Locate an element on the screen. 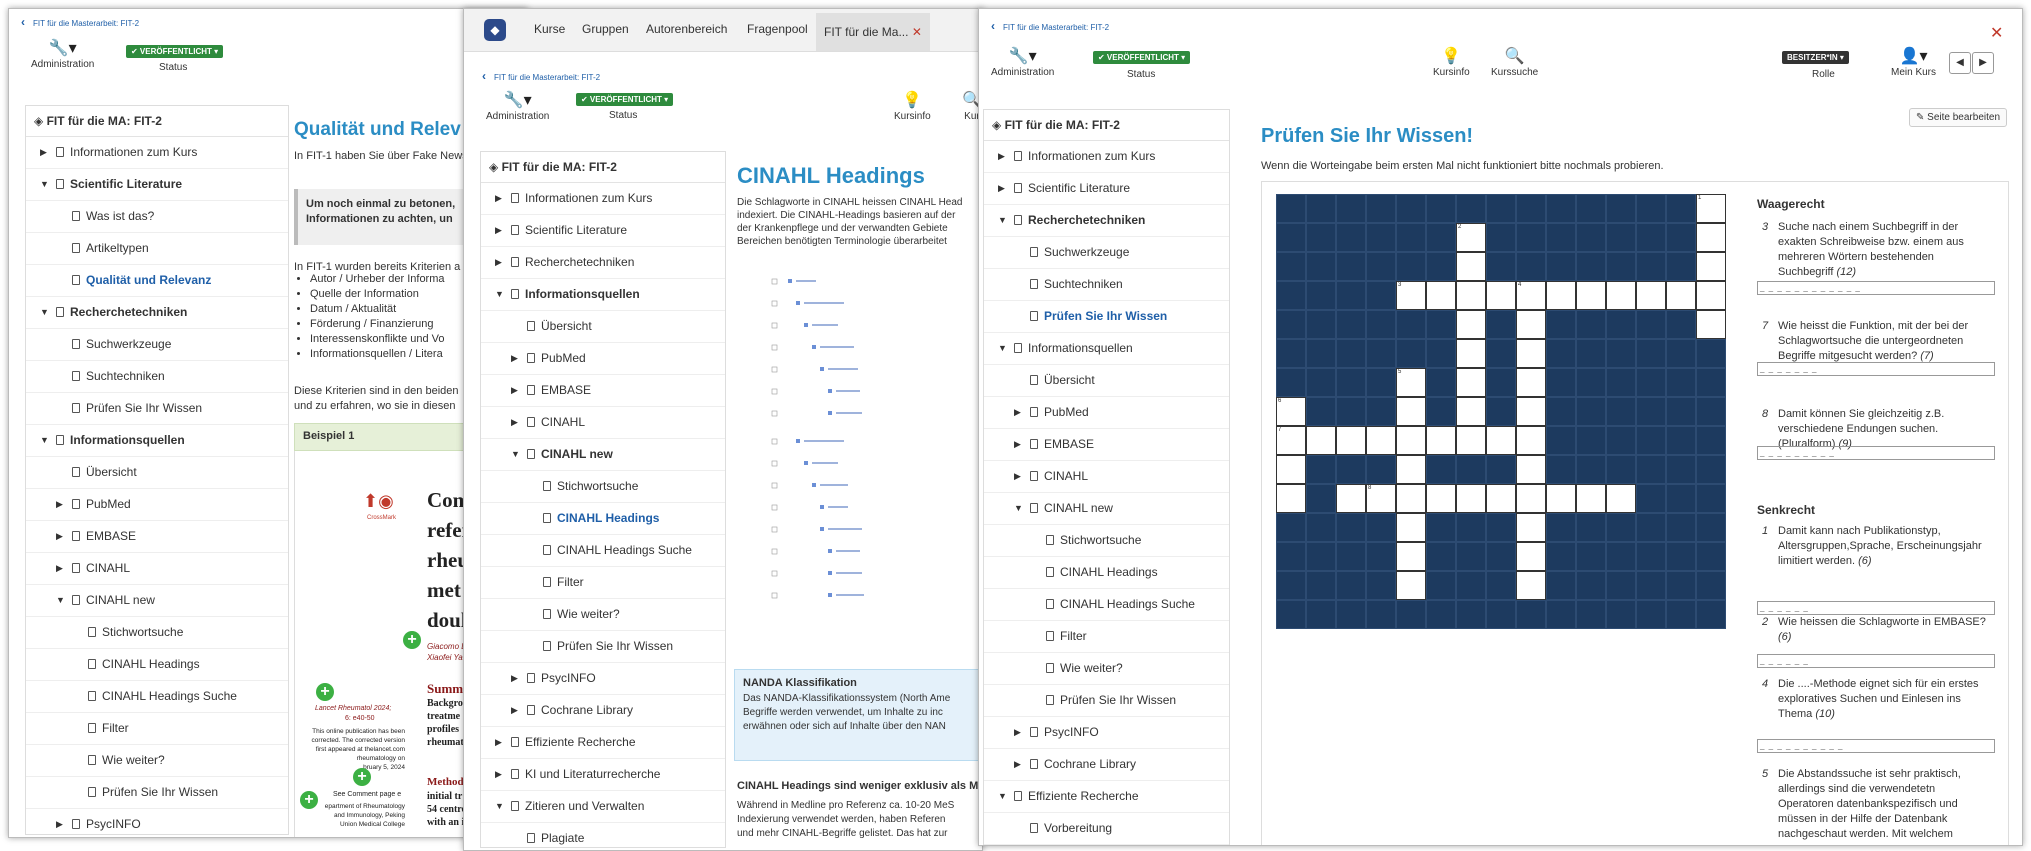 This screenshot has height=851, width=2031. tree-item: CINAHL Headings Suche is located at coordinates (157, 697).